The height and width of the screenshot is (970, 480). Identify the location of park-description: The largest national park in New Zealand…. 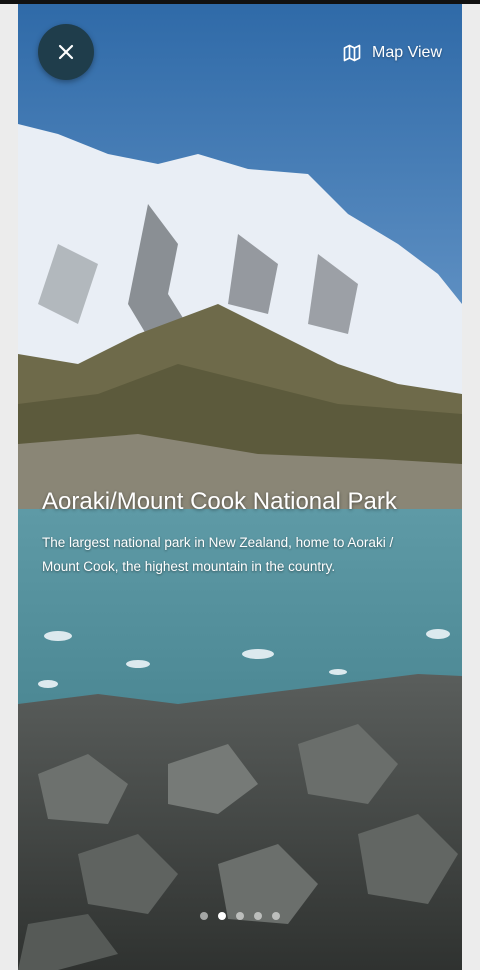
(218, 554).